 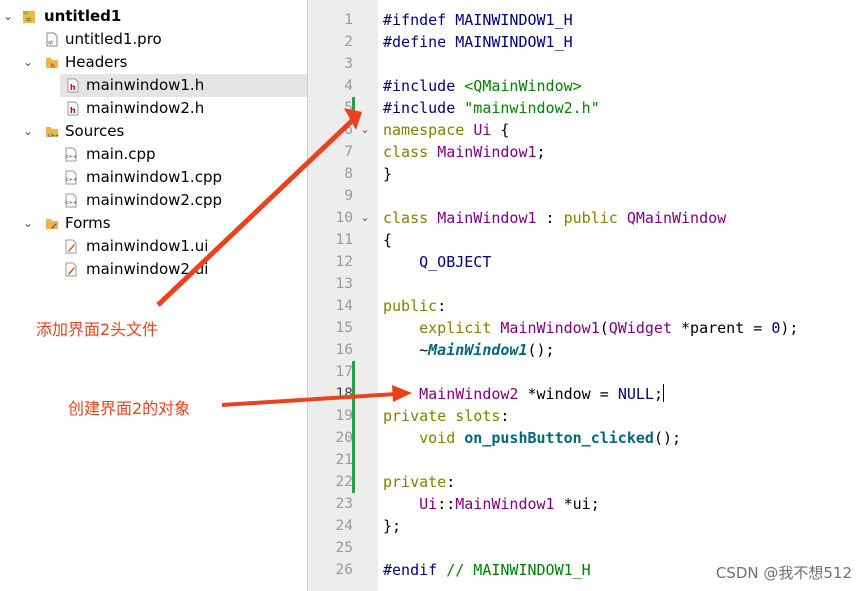 What do you see at coordinates (129, 408) in the screenshot?
I see `annotation-create-object: 创建界面2的对象` at bounding box center [129, 408].